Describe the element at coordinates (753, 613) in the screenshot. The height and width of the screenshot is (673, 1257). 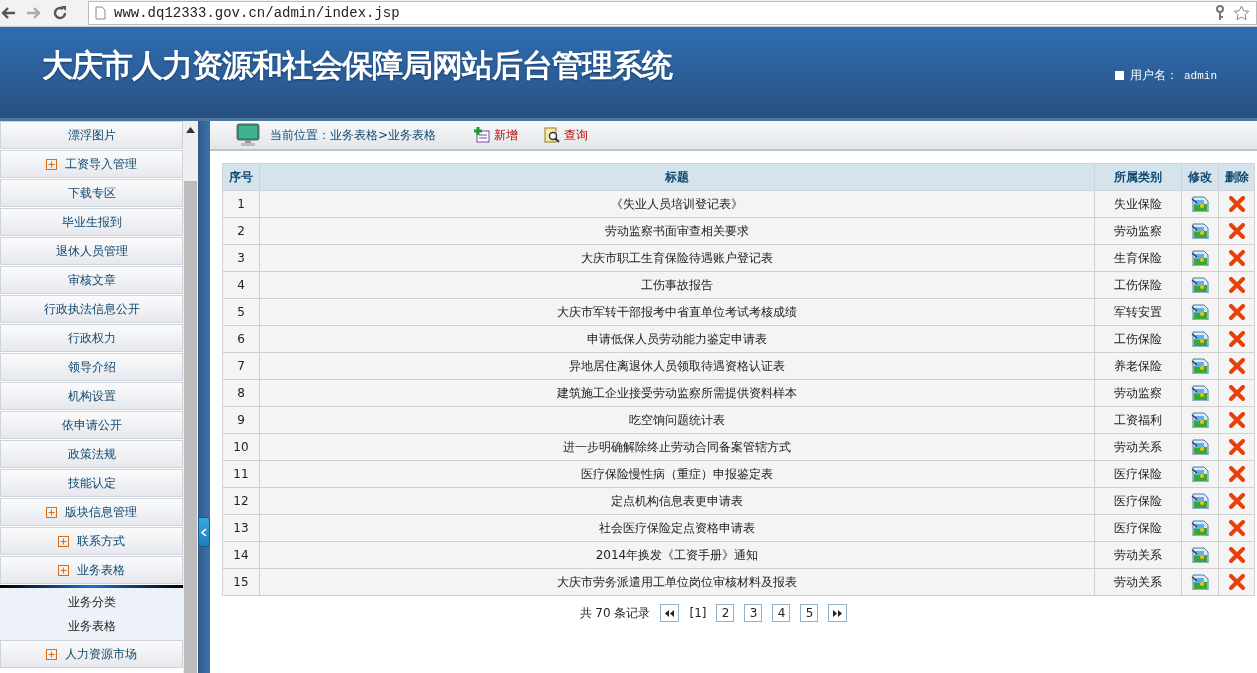
I see `page-button: 3` at that location.